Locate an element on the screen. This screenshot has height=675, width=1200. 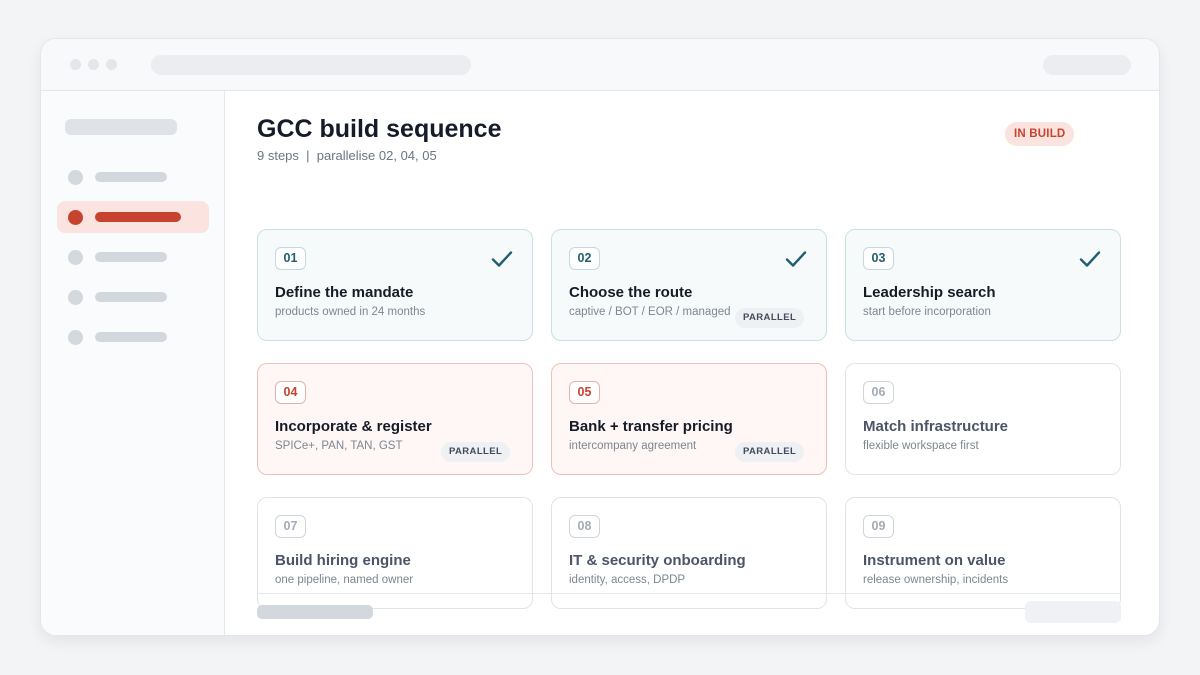
step-number: 02 is located at coordinates (584, 258).